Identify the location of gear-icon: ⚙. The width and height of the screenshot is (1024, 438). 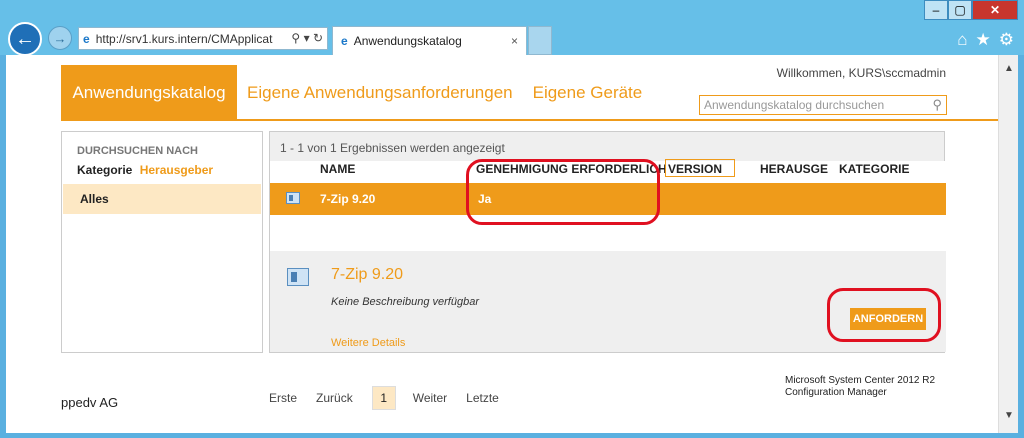
(1006, 40).